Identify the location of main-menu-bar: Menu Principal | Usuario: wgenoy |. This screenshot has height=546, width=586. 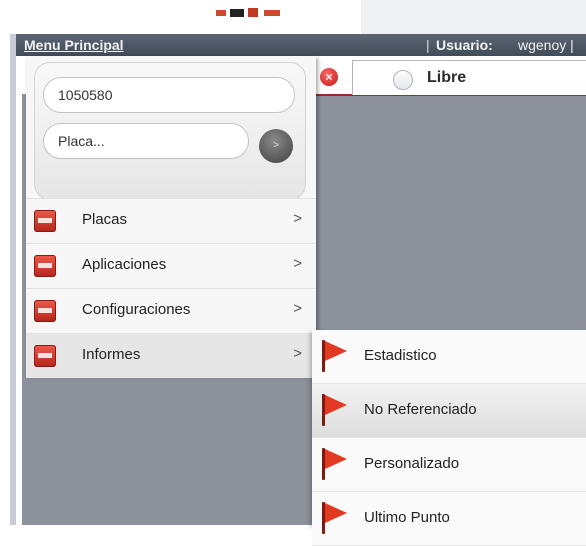
(301, 45).